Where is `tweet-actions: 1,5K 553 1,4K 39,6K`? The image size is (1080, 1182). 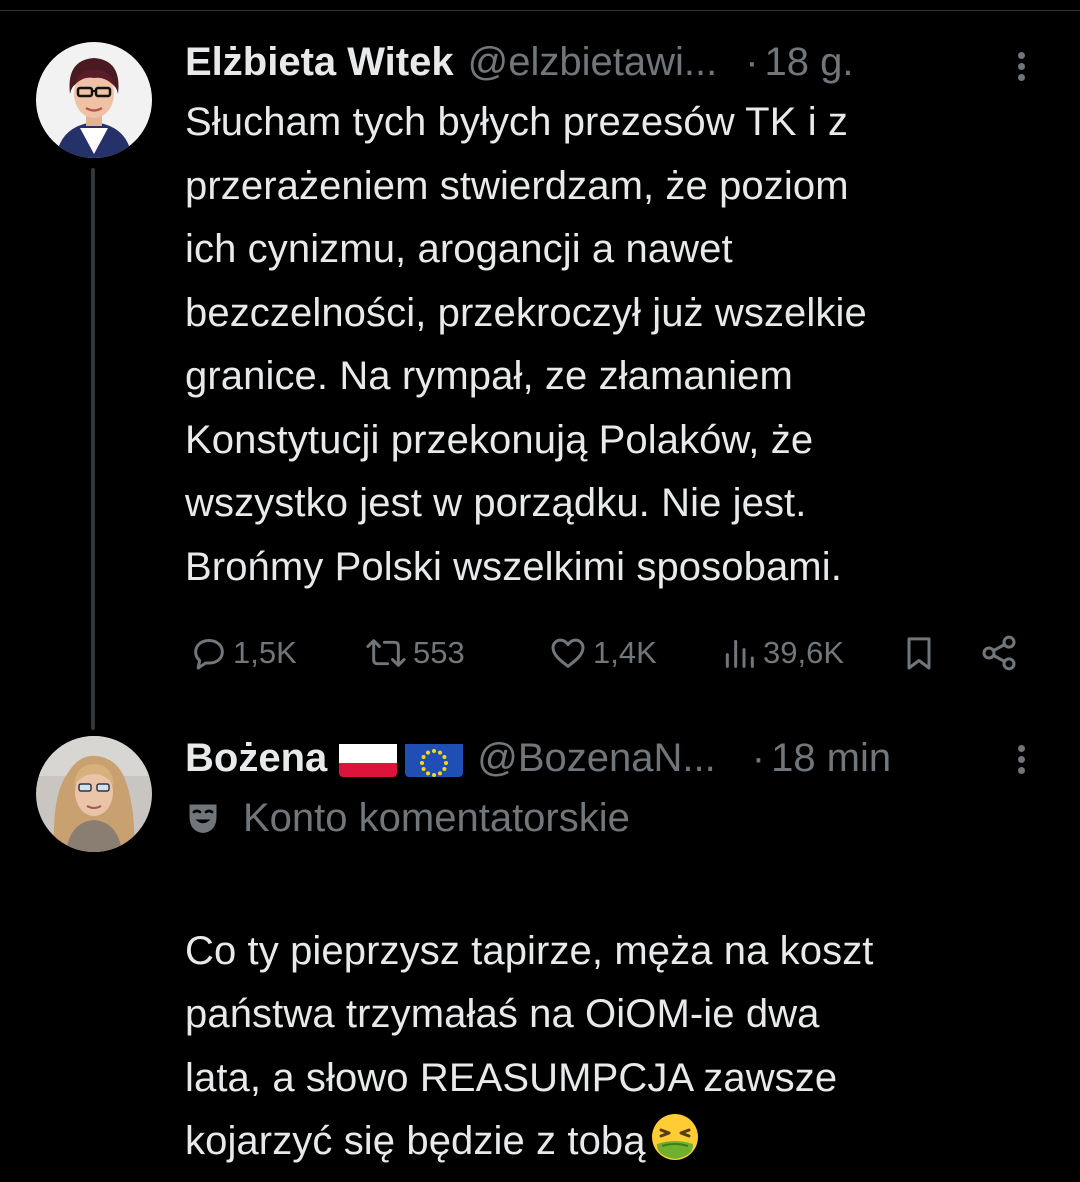
tweet-actions: 1,5K 553 1,4K 39,6K is located at coordinates (610, 653).